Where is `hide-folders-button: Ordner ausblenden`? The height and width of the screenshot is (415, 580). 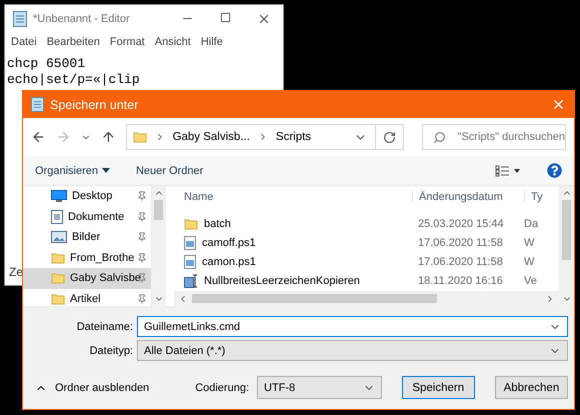 hide-folders-button: Ordner ausblenden is located at coordinates (92, 388).